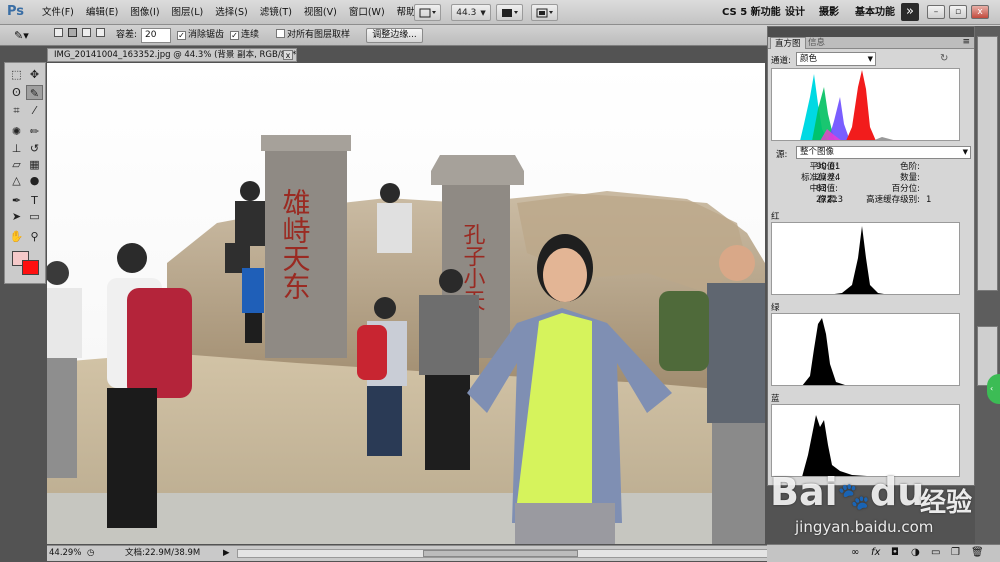 This screenshot has height=562, width=1000. I want to click on sample-all-layers-checkbox: 对所有图层取样, so click(313, 35).